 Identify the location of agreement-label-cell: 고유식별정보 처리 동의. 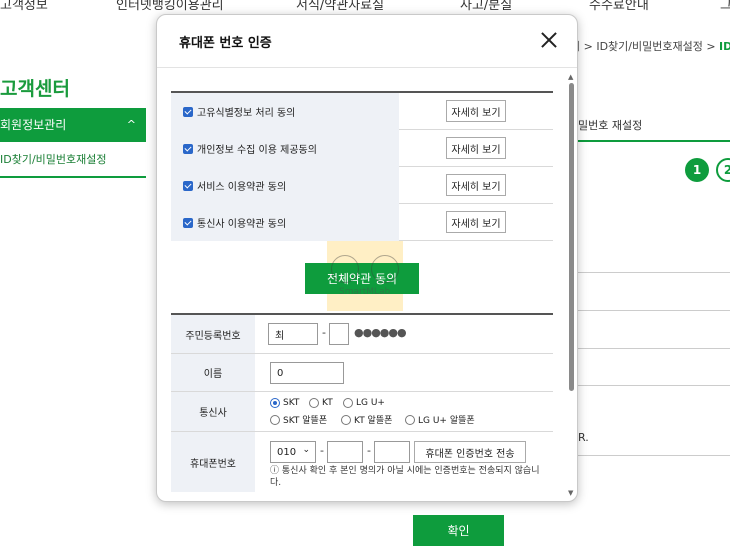
(285, 111).